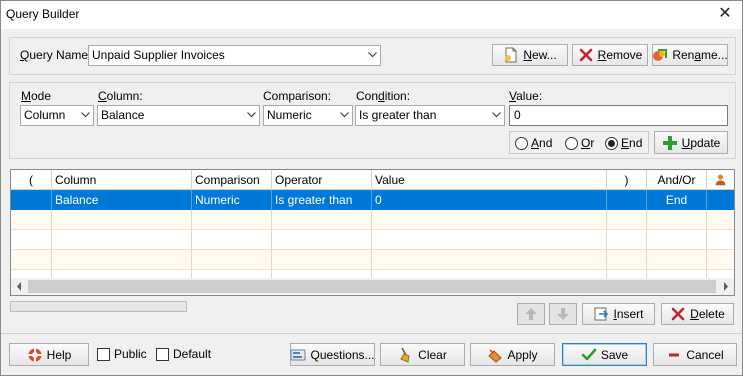 This screenshot has width=743, height=376. What do you see at coordinates (589, 354) in the screenshot?
I see `checkmark-icon` at bounding box center [589, 354].